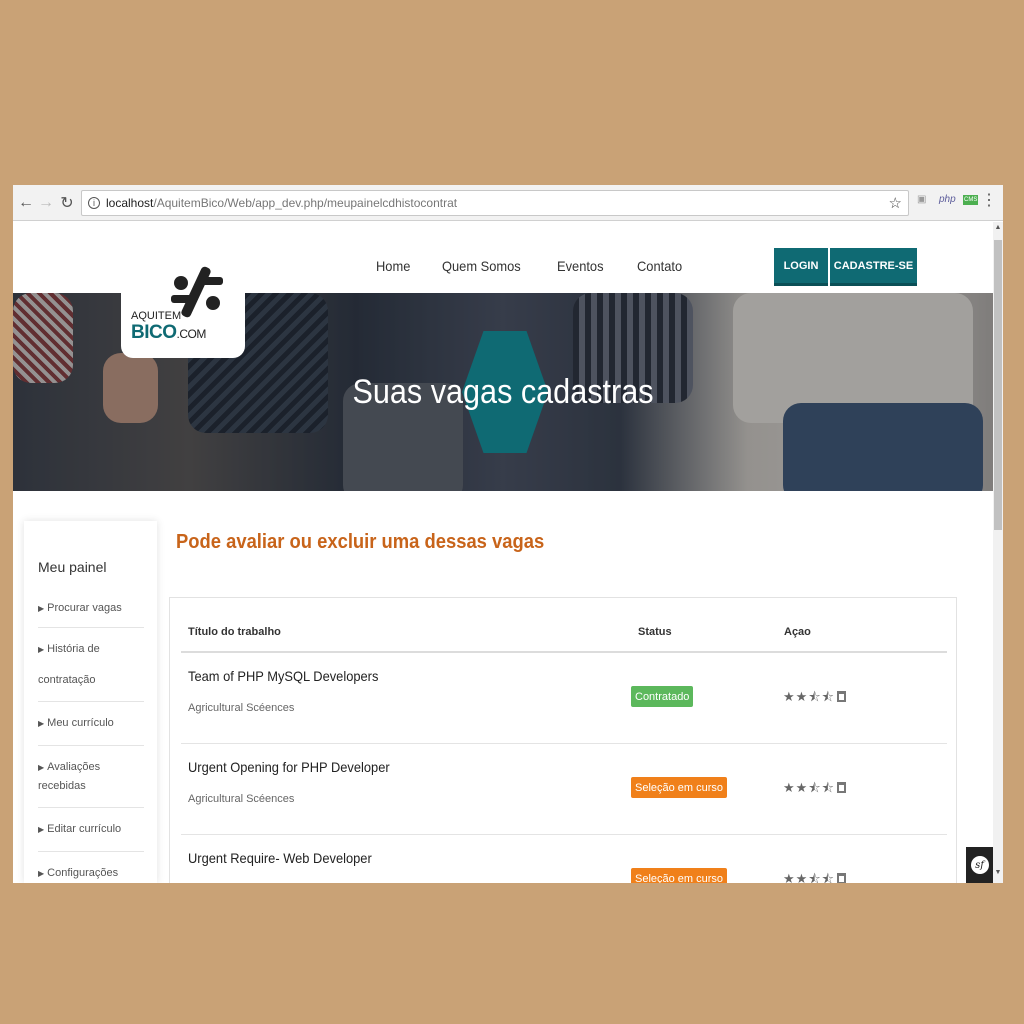 The height and width of the screenshot is (1024, 1024). What do you see at coordinates (989, 201) in the screenshot?
I see `browser-menu-icon: ⋮` at bounding box center [989, 201].